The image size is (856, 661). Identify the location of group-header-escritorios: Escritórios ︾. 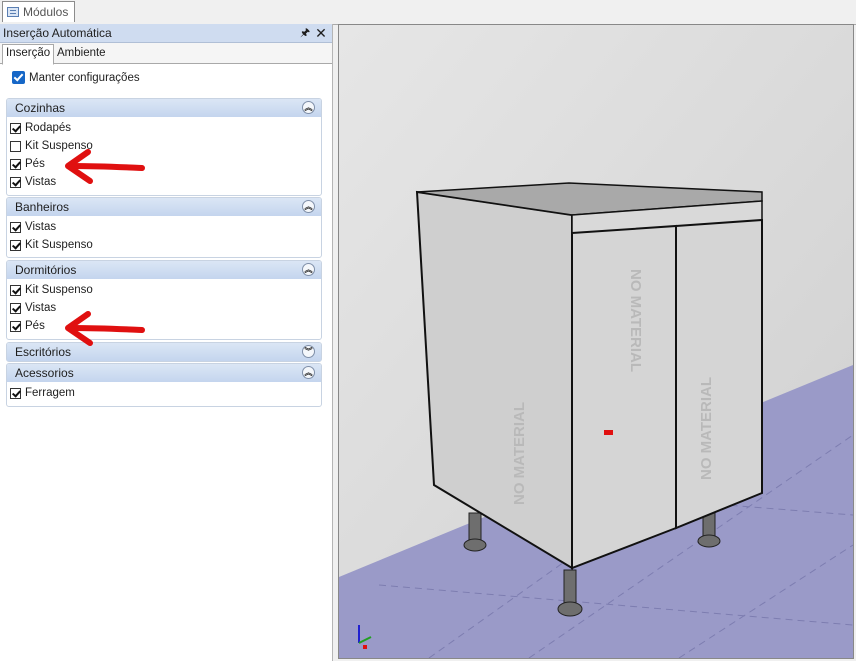
(164, 352).